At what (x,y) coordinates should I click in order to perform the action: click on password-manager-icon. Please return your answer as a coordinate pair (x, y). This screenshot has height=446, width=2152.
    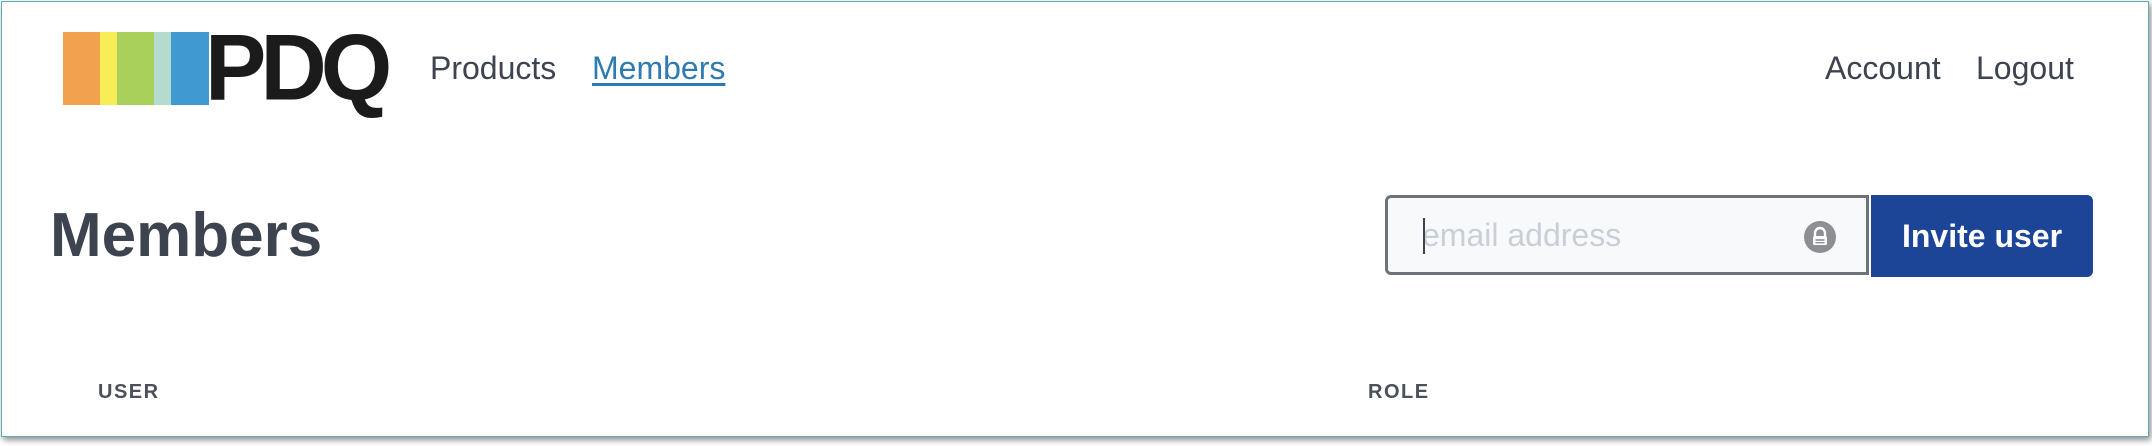
    Looking at the image, I should click on (1820, 237).